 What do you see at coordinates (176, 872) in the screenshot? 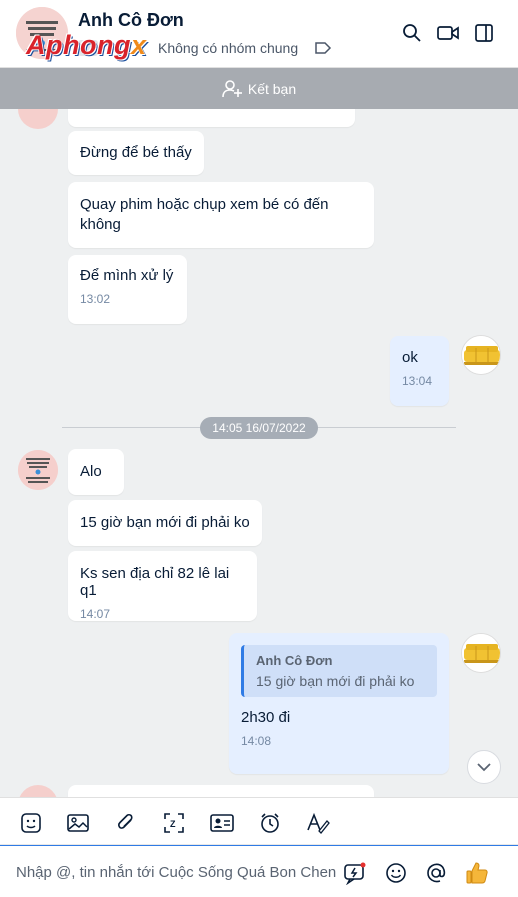
I see `message-input` at bounding box center [176, 872].